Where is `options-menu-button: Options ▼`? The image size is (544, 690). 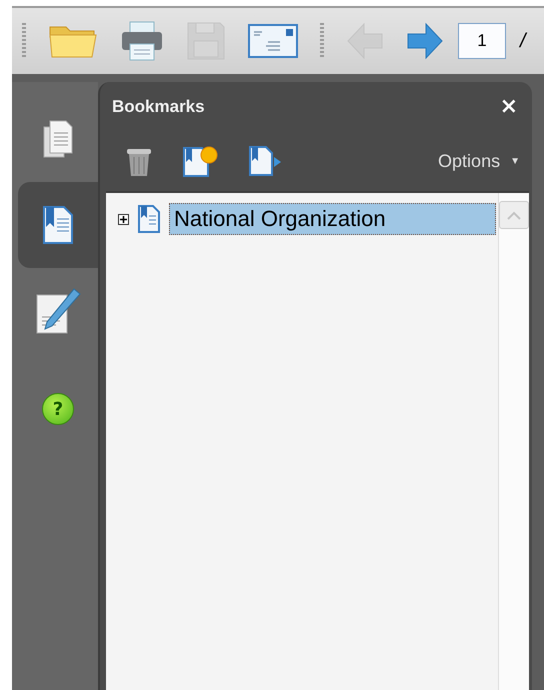 options-menu-button: Options ▼ is located at coordinates (479, 161).